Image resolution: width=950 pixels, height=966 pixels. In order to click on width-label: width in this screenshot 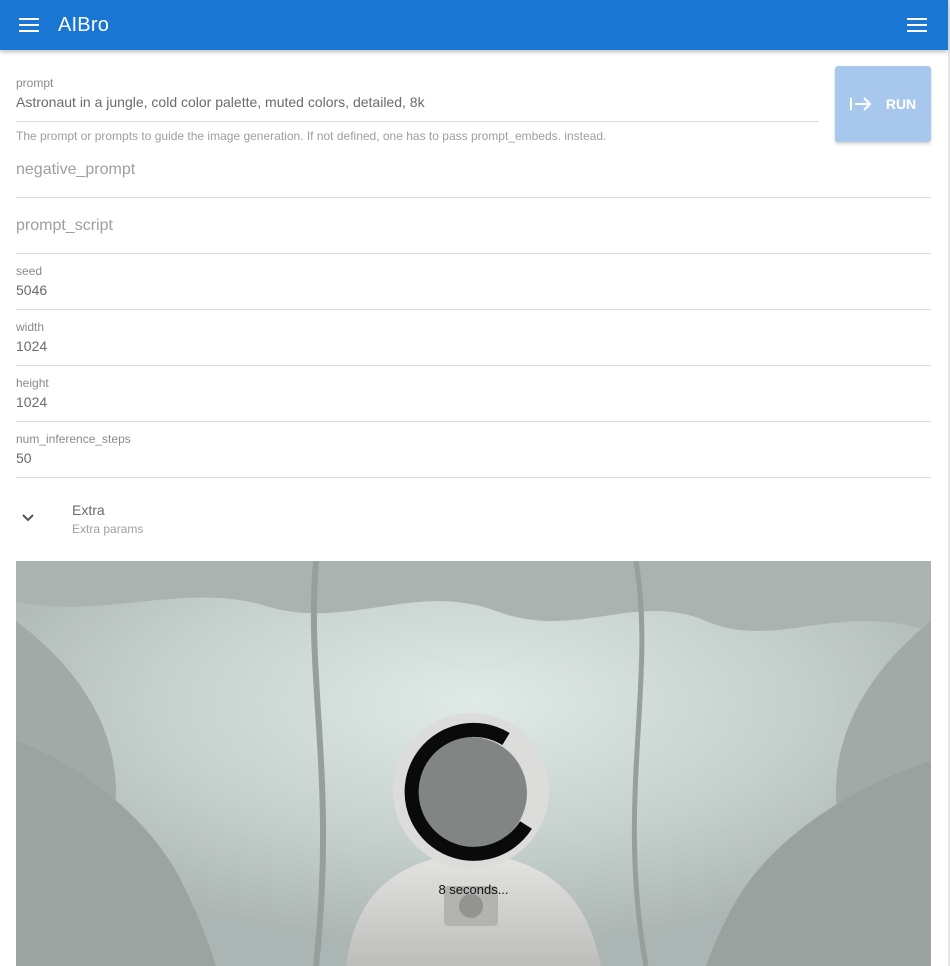, I will do `click(30, 327)`.